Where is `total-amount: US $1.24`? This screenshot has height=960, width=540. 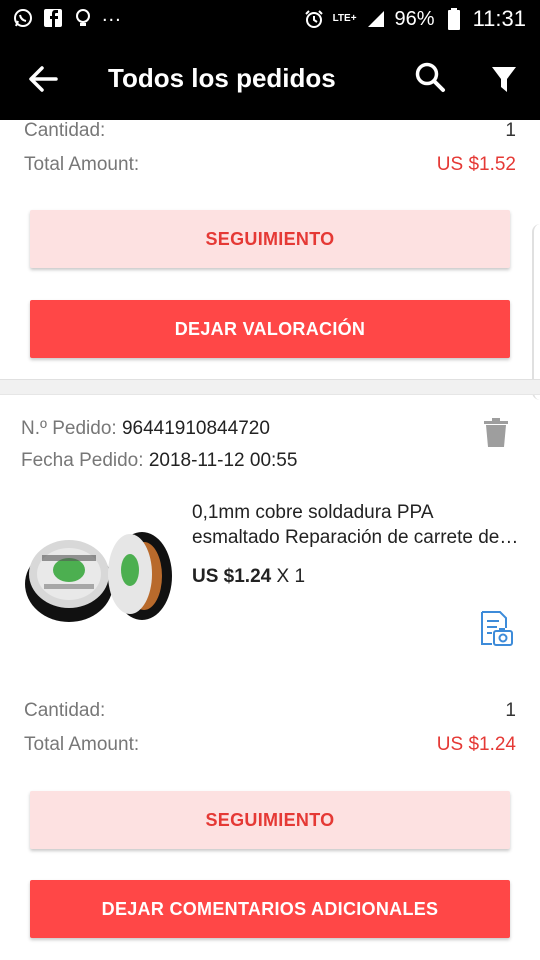
total-amount: US $1.24 is located at coordinates (476, 744).